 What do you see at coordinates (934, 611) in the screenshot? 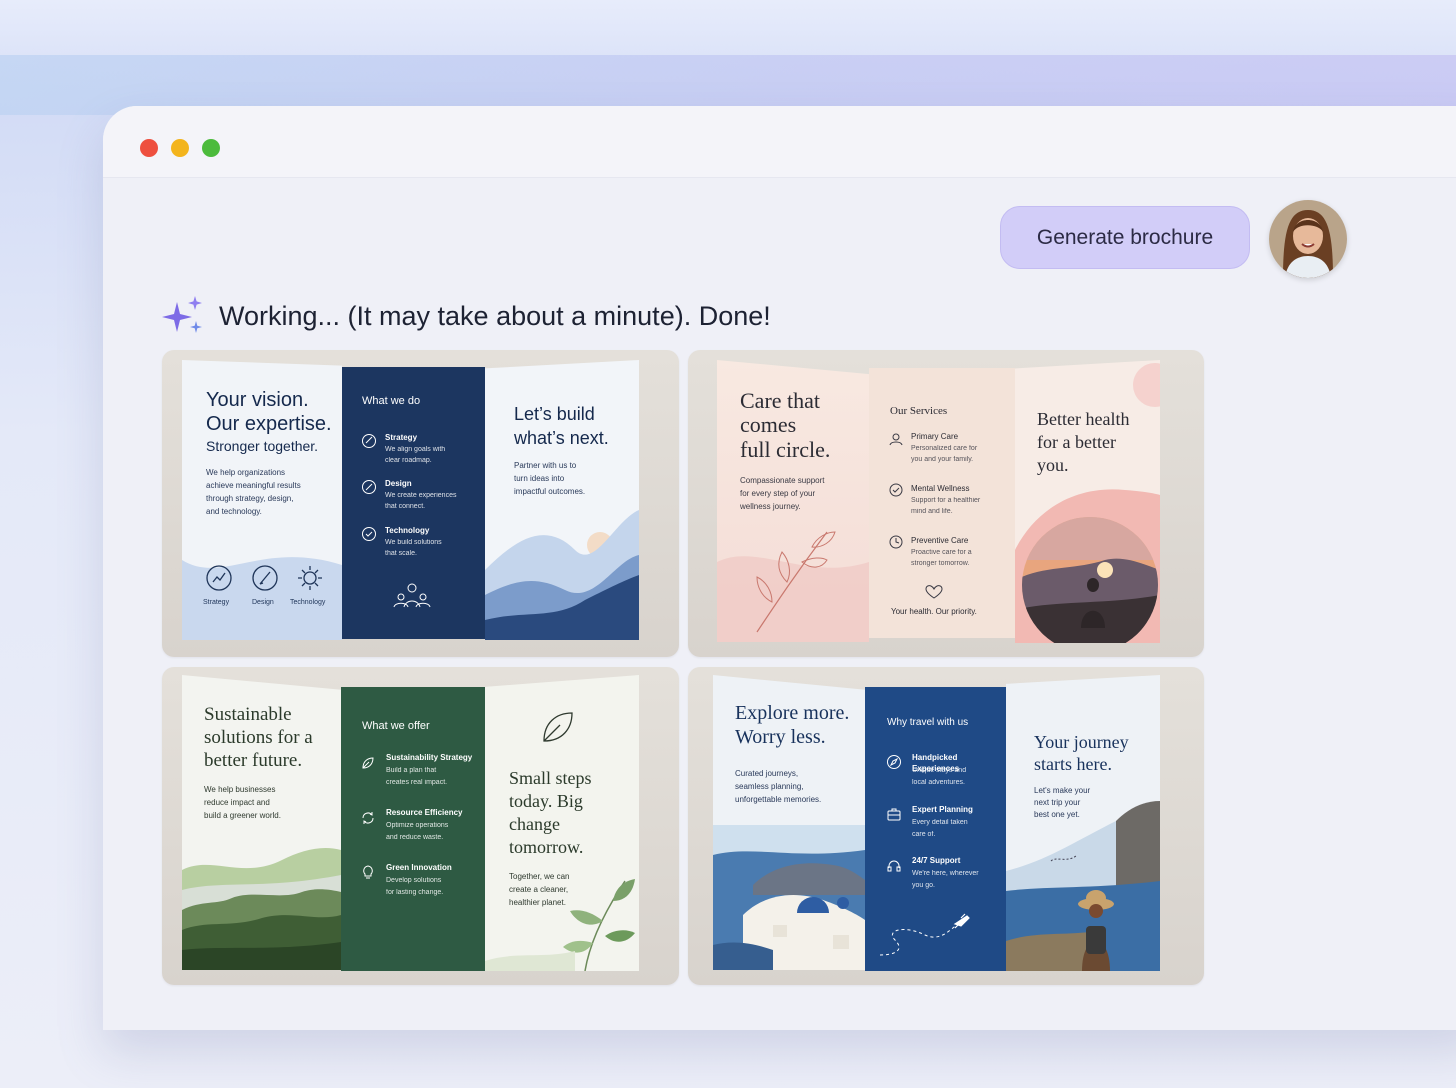
I see `middle-footer: Your health. Our priority.` at bounding box center [934, 611].